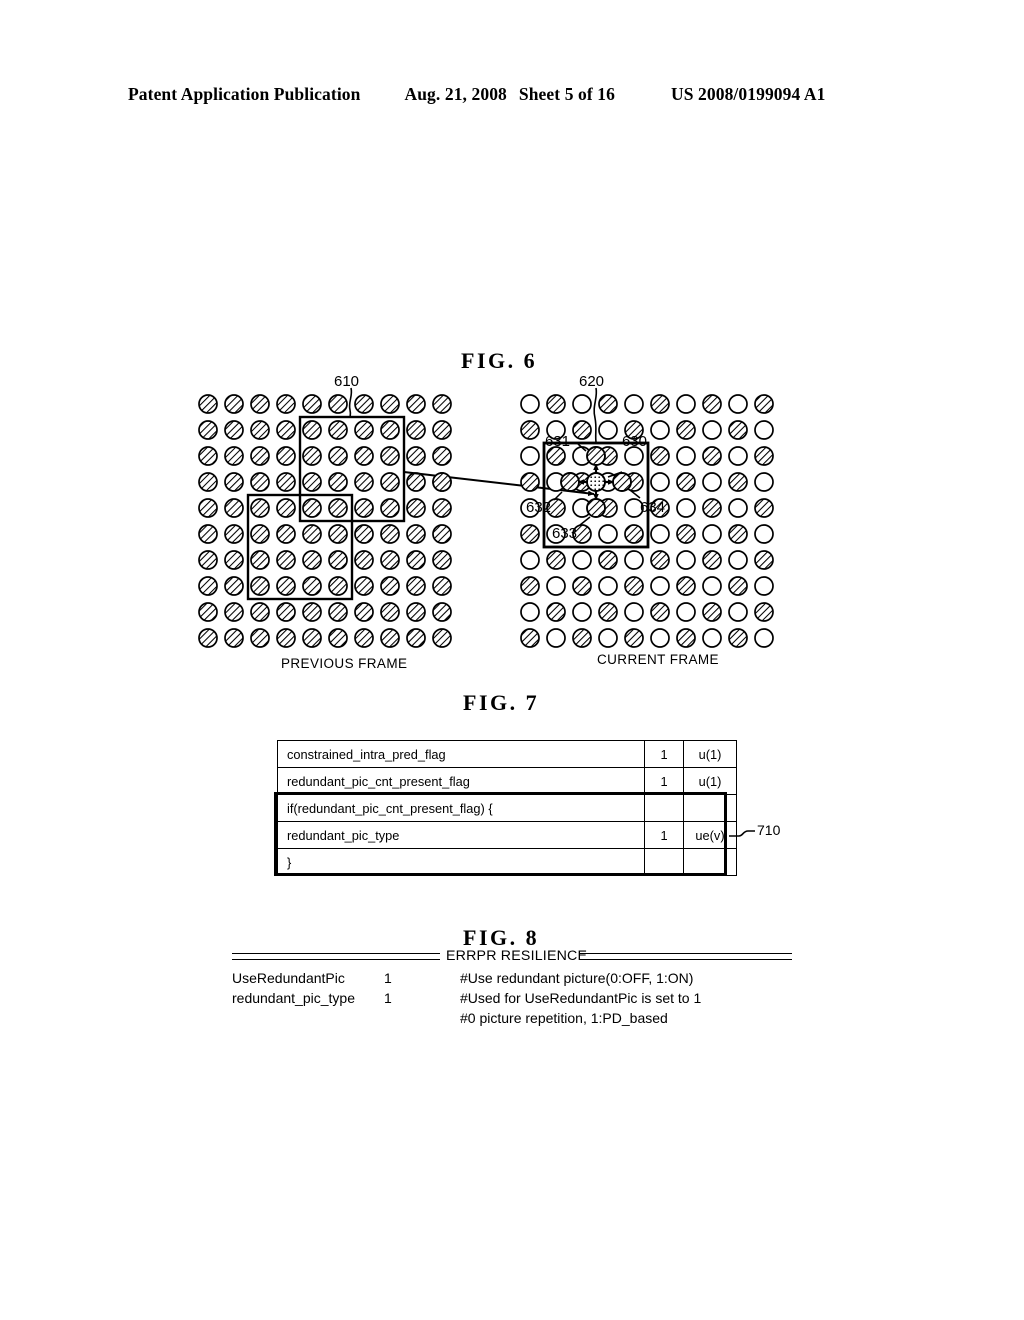 This screenshot has width=1024, height=1320. I want to click on pixel-633-leader, so click(585, 521).